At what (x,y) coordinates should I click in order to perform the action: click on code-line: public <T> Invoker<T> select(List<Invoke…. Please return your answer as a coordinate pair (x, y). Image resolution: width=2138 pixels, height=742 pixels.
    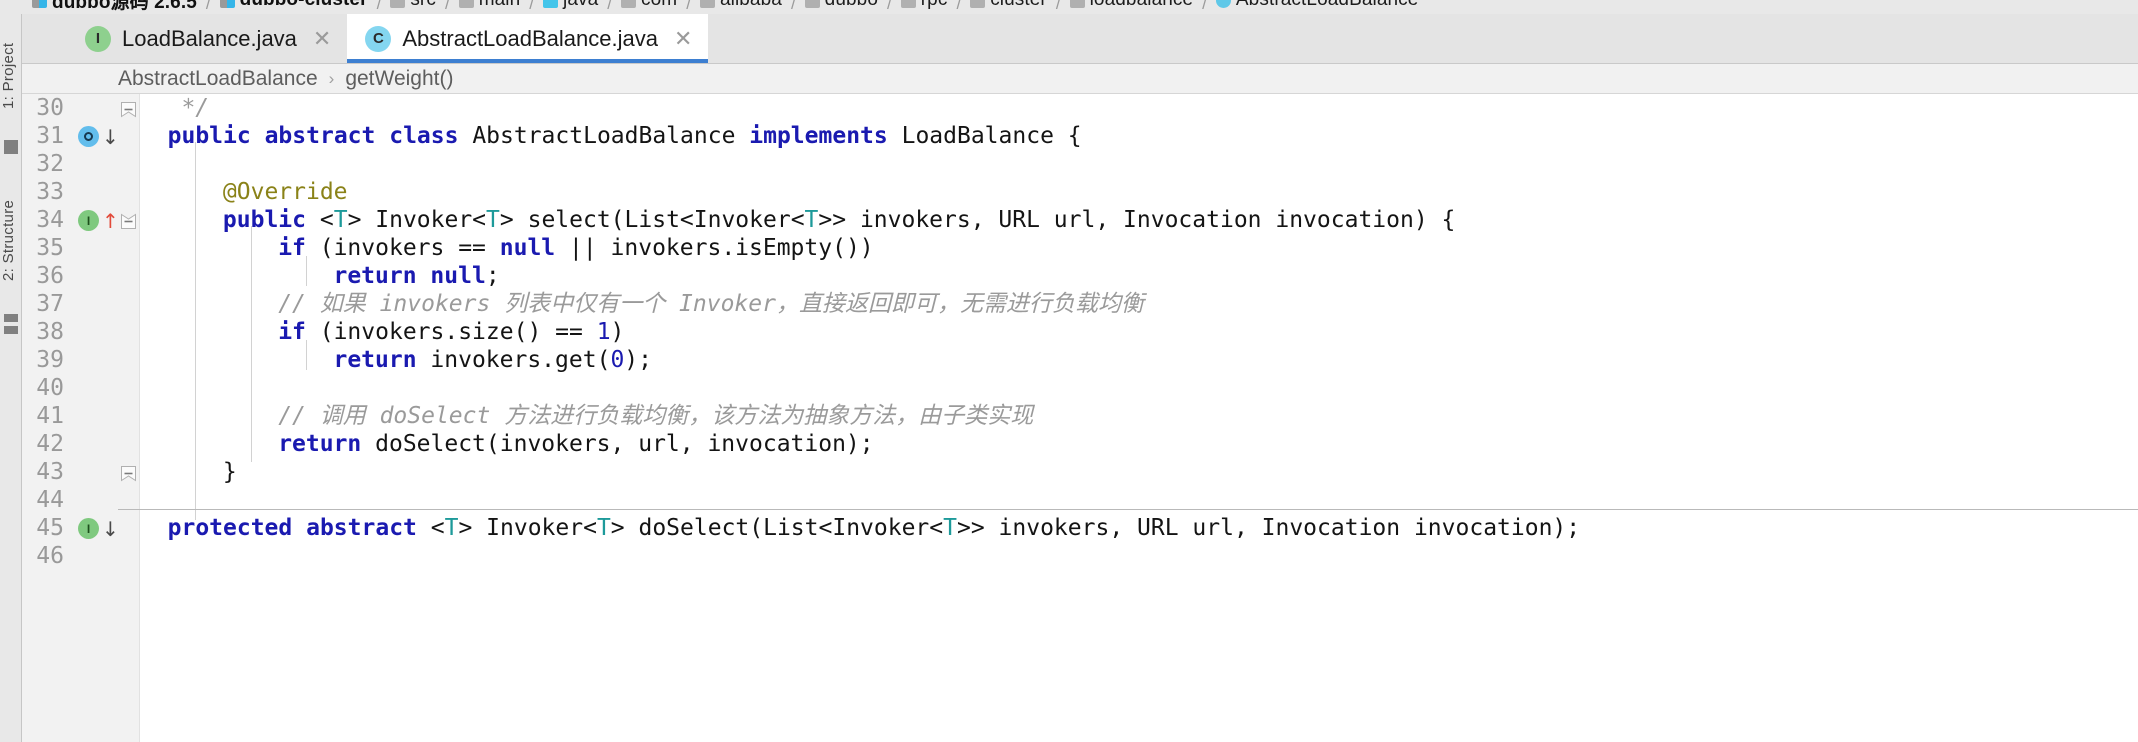
    Looking at the image, I should click on (1139, 220).